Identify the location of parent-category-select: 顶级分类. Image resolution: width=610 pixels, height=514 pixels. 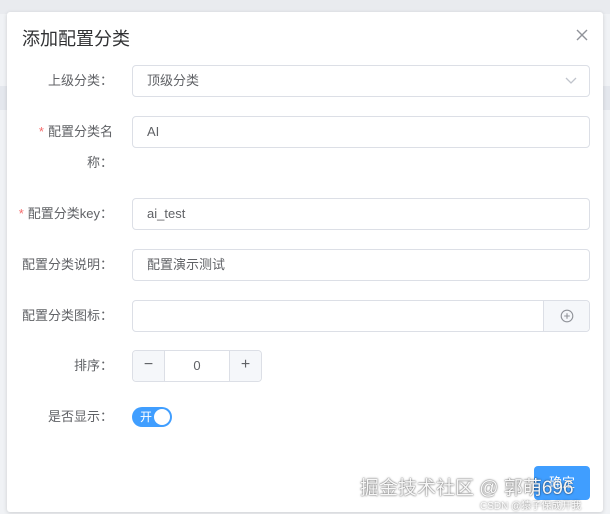
(361, 81).